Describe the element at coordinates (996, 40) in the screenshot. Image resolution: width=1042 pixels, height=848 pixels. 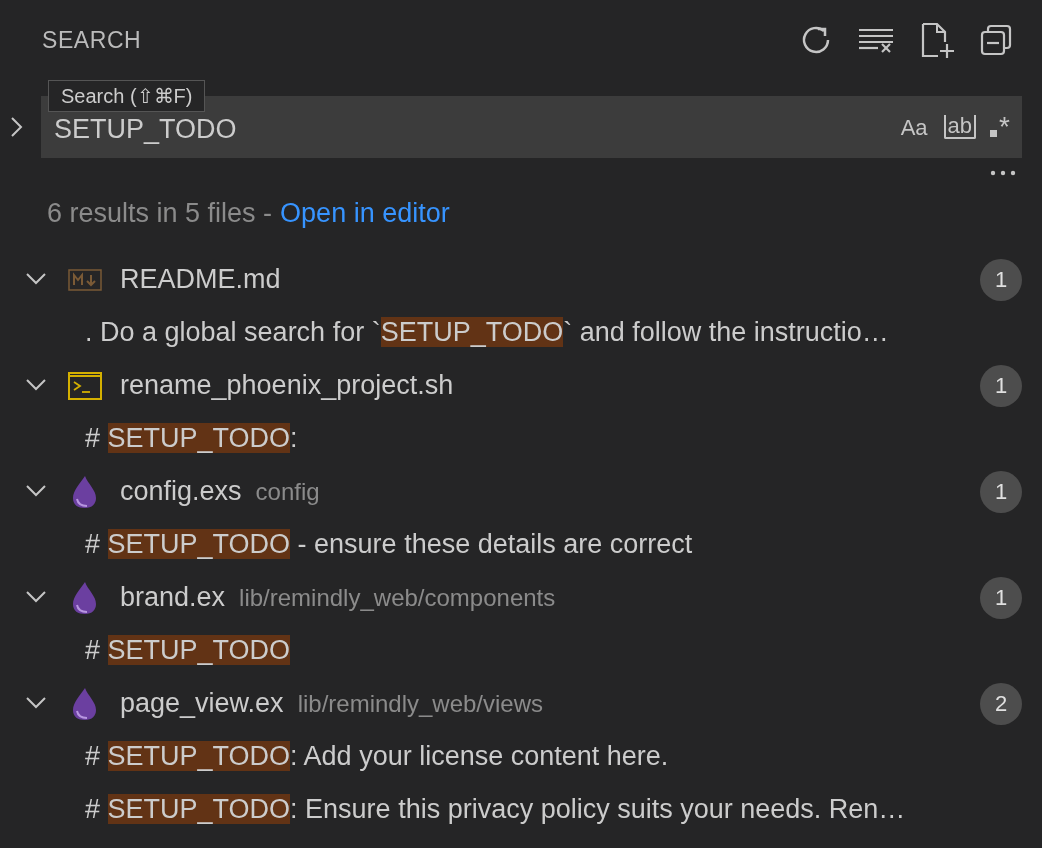
I see `collapse-all-icon` at that location.